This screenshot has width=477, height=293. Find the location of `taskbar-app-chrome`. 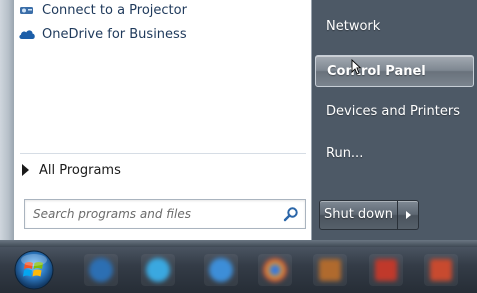

taskbar-app-chrome is located at coordinates (275, 270).